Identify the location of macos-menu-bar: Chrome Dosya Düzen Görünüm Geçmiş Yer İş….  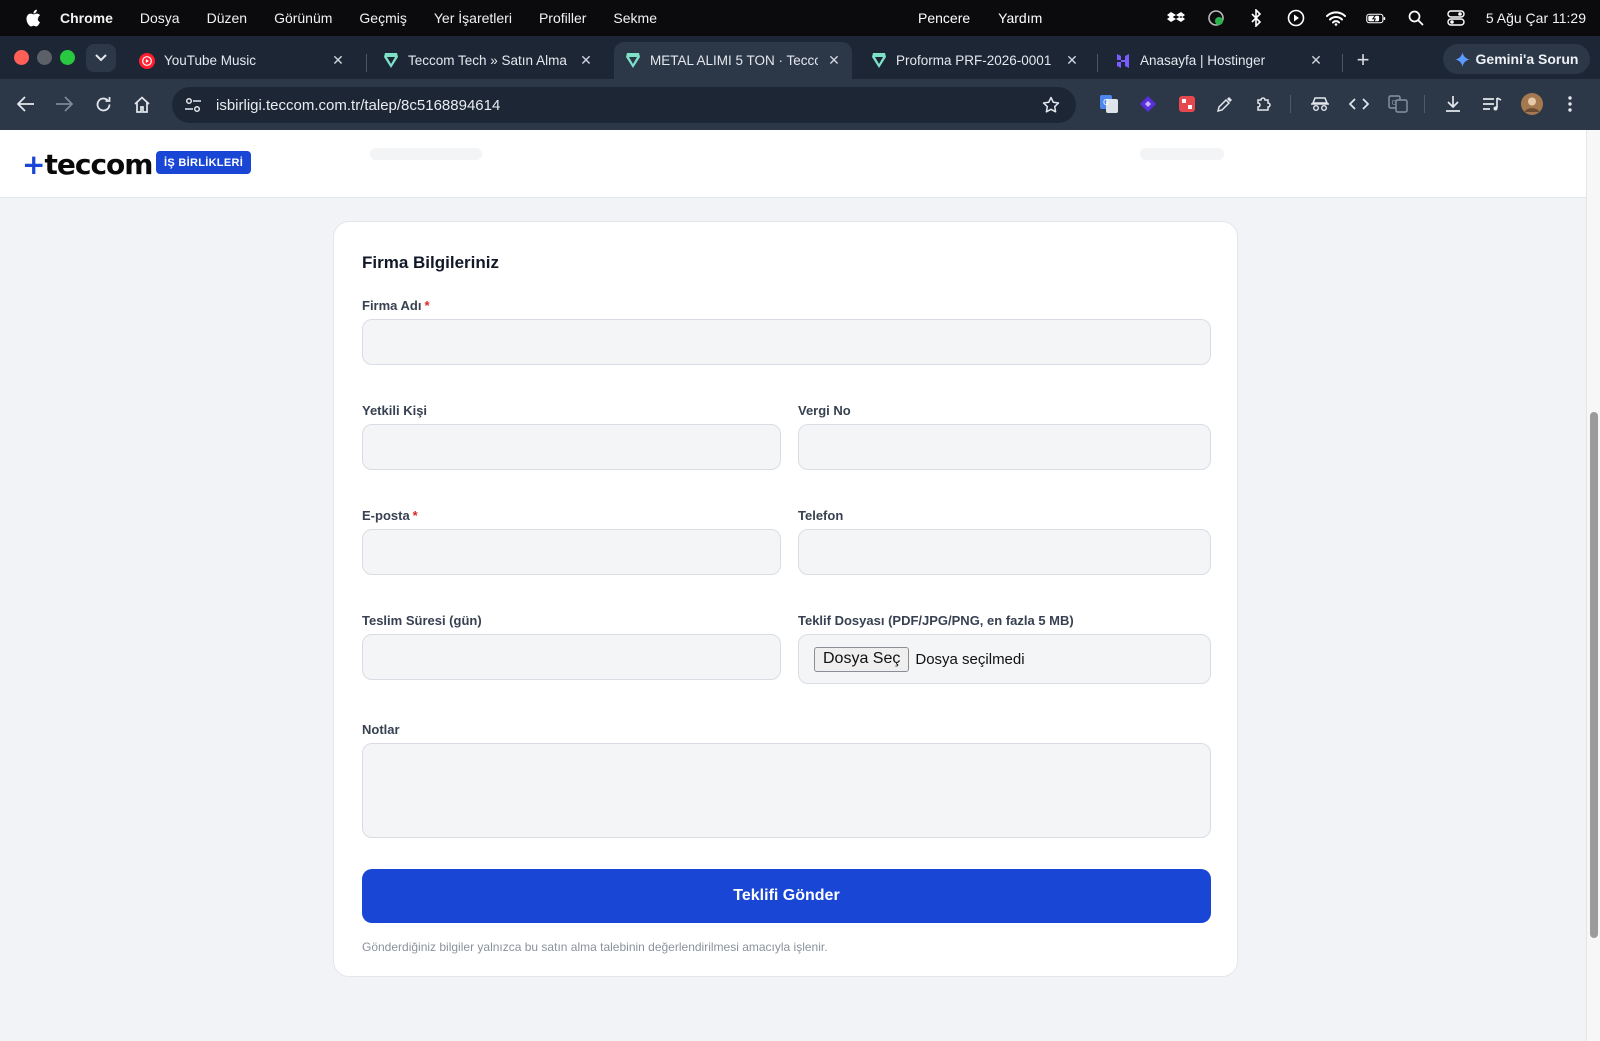
(800, 18).